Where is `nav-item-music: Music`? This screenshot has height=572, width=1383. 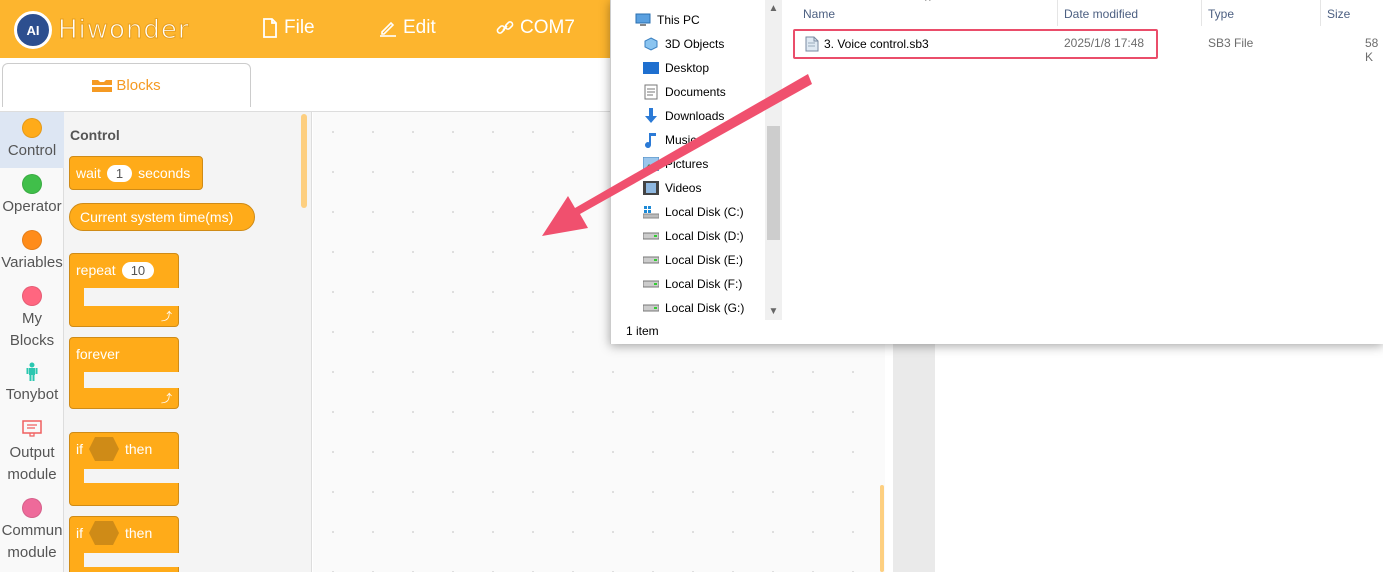 nav-item-music: Music is located at coordinates (669, 140).